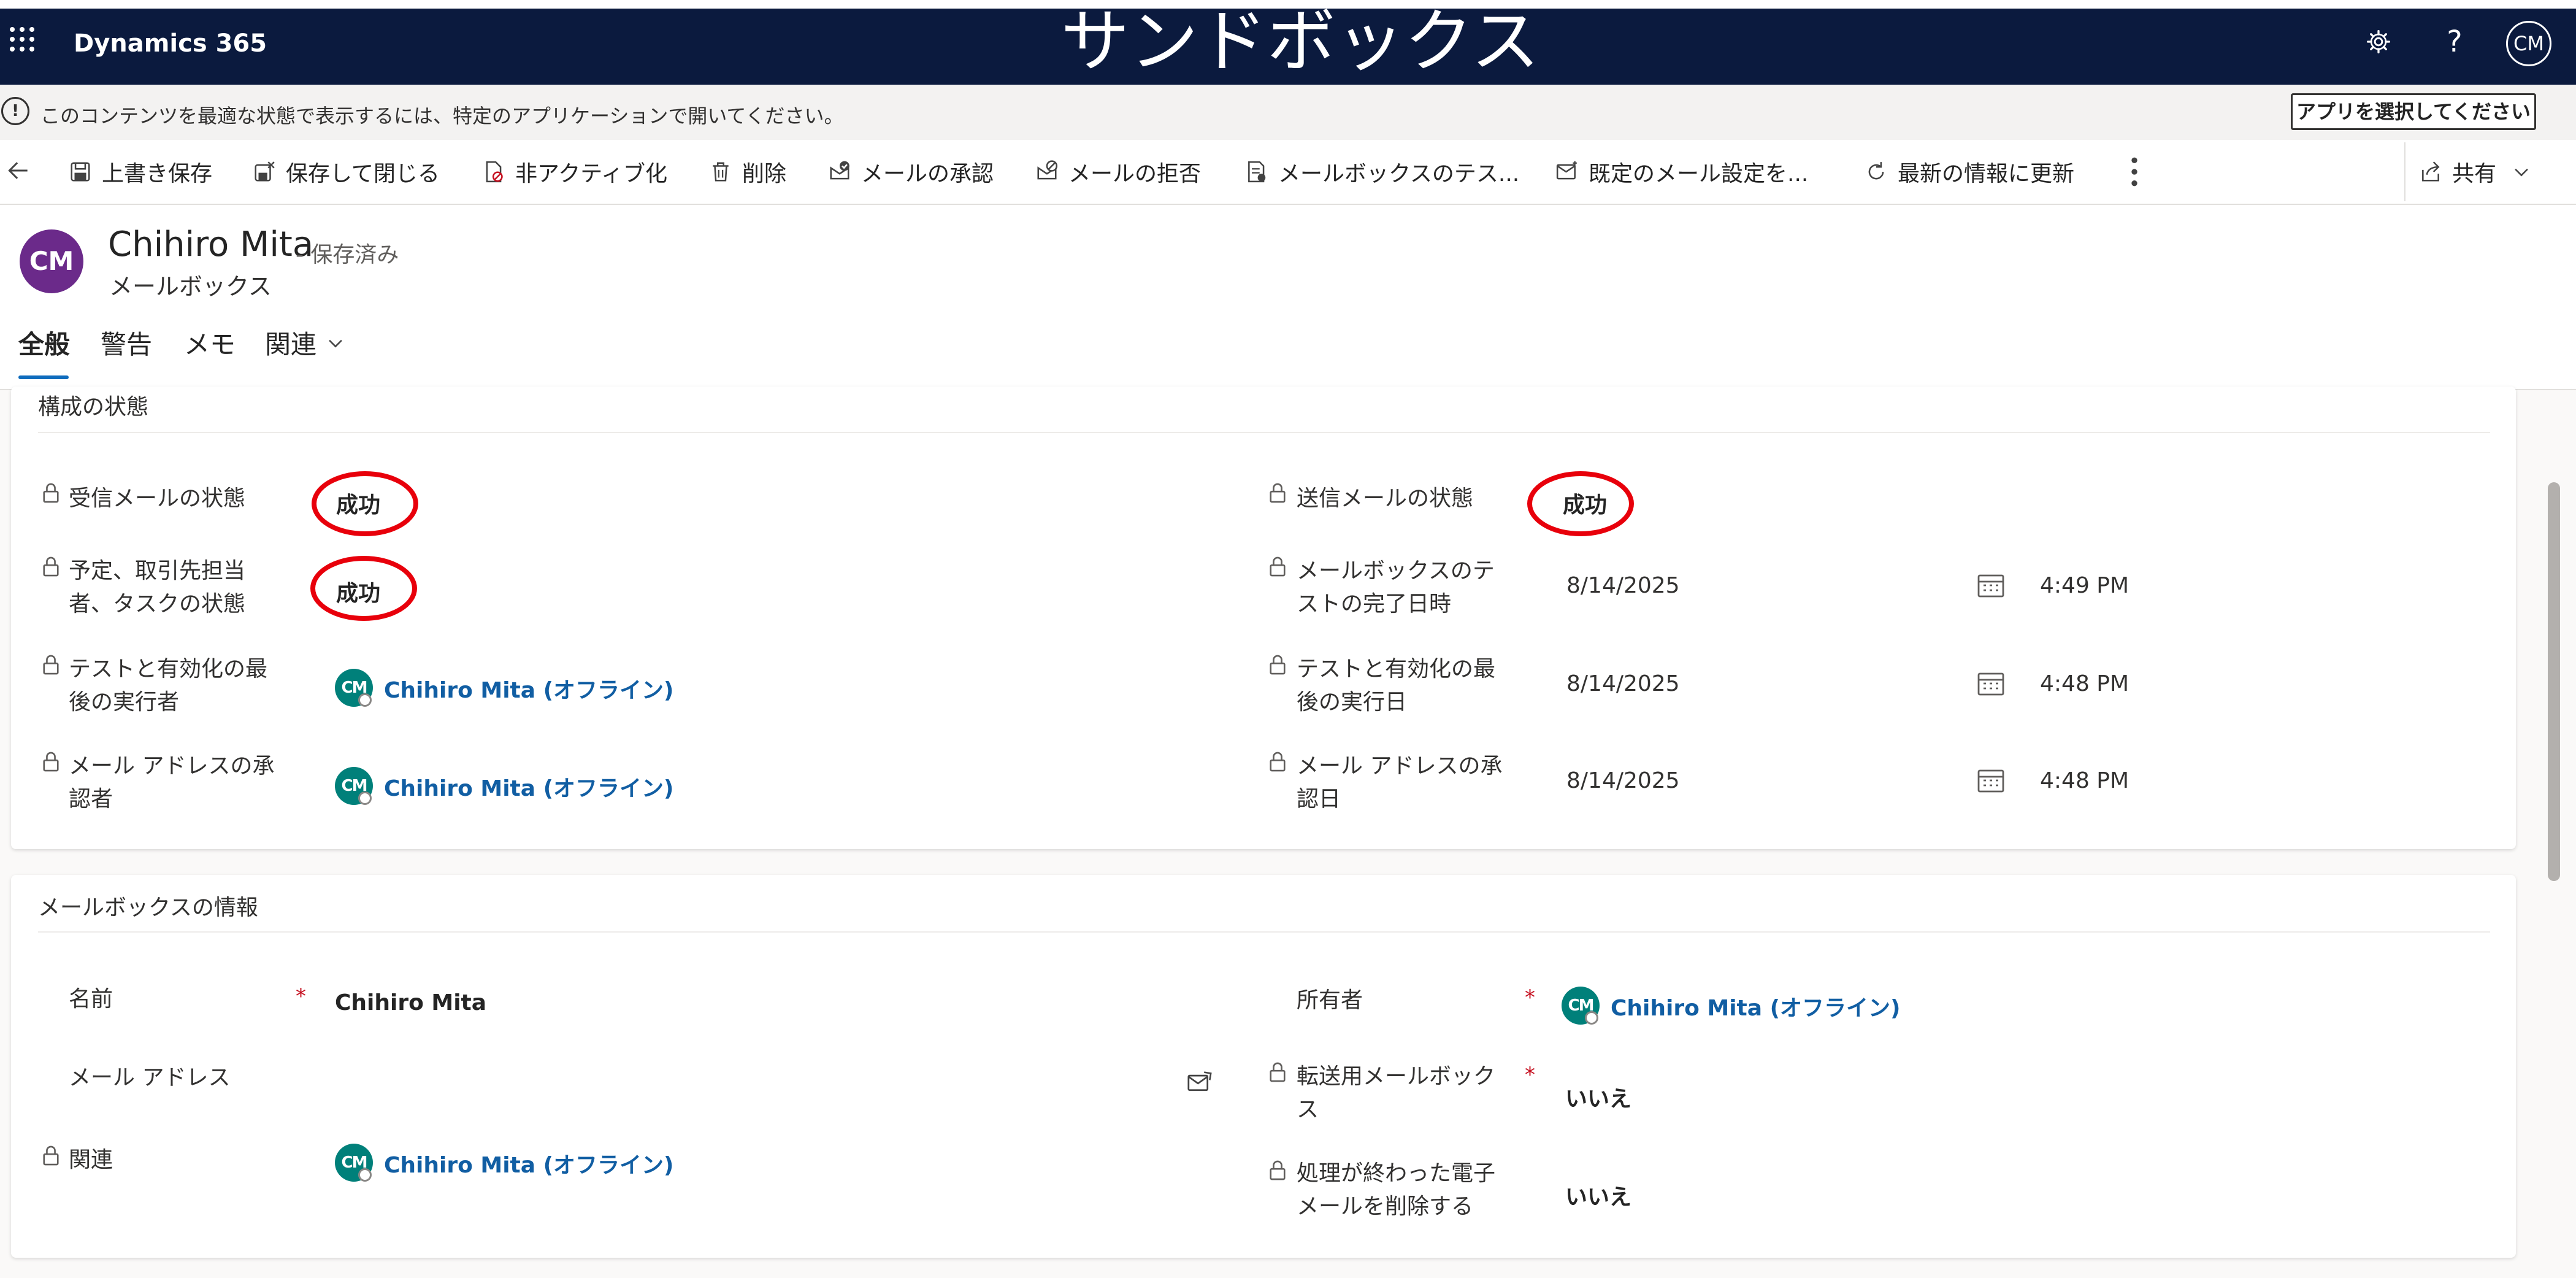 The width and height of the screenshot is (2576, 1278). What do you see at coordinates (1199, 1083) in the screenshot?
I see `send-email-icon` at bounding box center [1199, 1083].